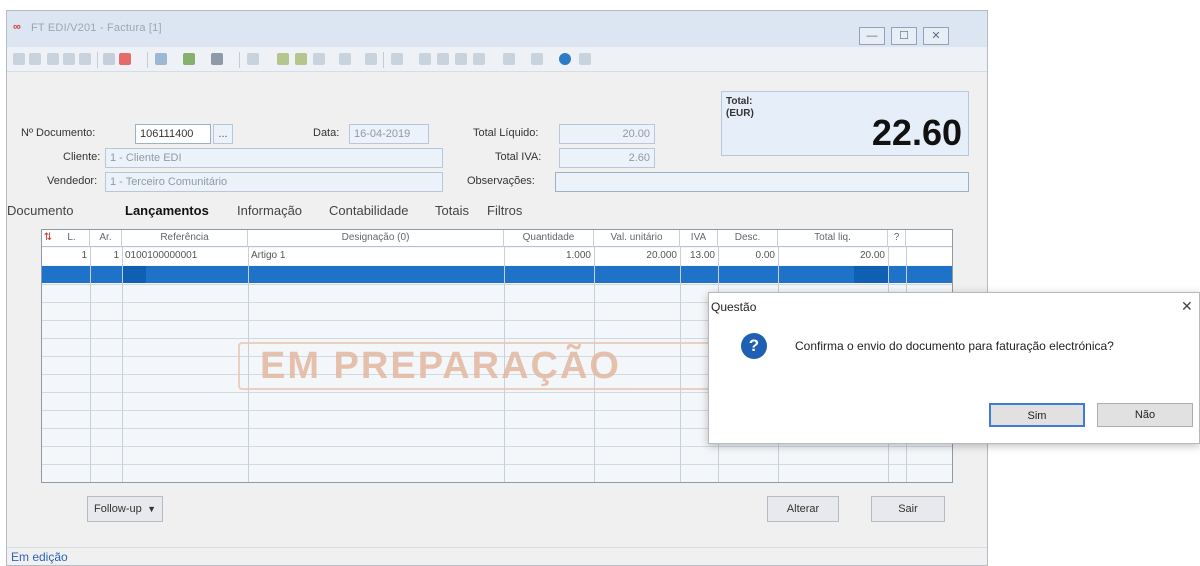 This screenshot has width=1200, height=566. Describe the element at coordinates (217, 59) in the screenshot. I see `search-icon` at that location.